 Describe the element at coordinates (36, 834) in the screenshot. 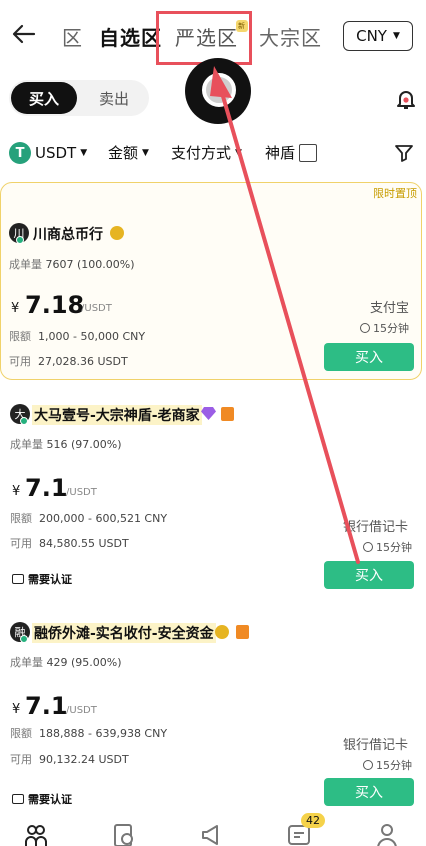

I see `p2p-users-icon` at that location.